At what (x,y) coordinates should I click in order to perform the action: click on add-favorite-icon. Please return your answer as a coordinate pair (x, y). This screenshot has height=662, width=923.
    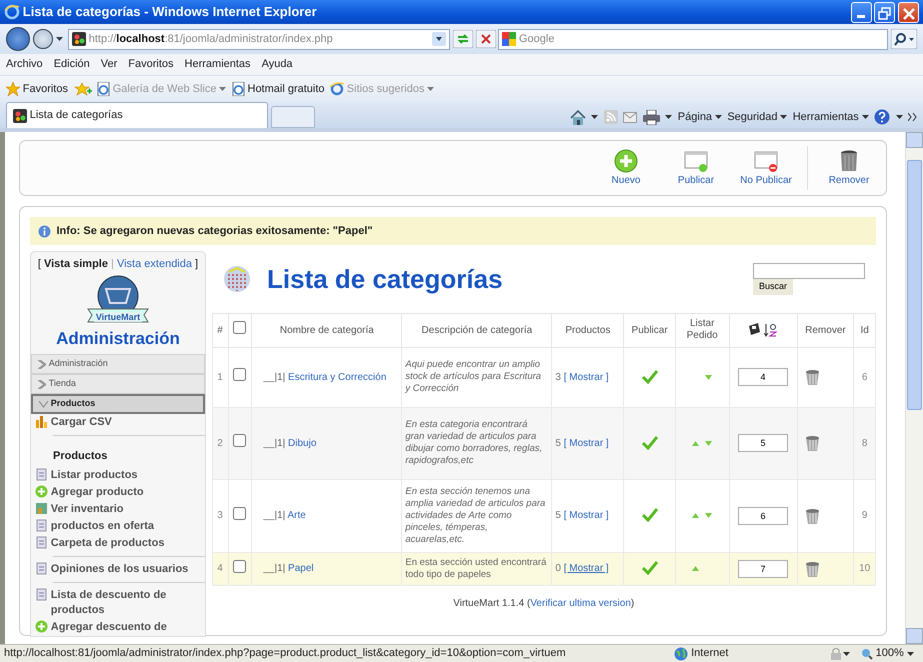
    Looking at the image, I should click on (83, 89).